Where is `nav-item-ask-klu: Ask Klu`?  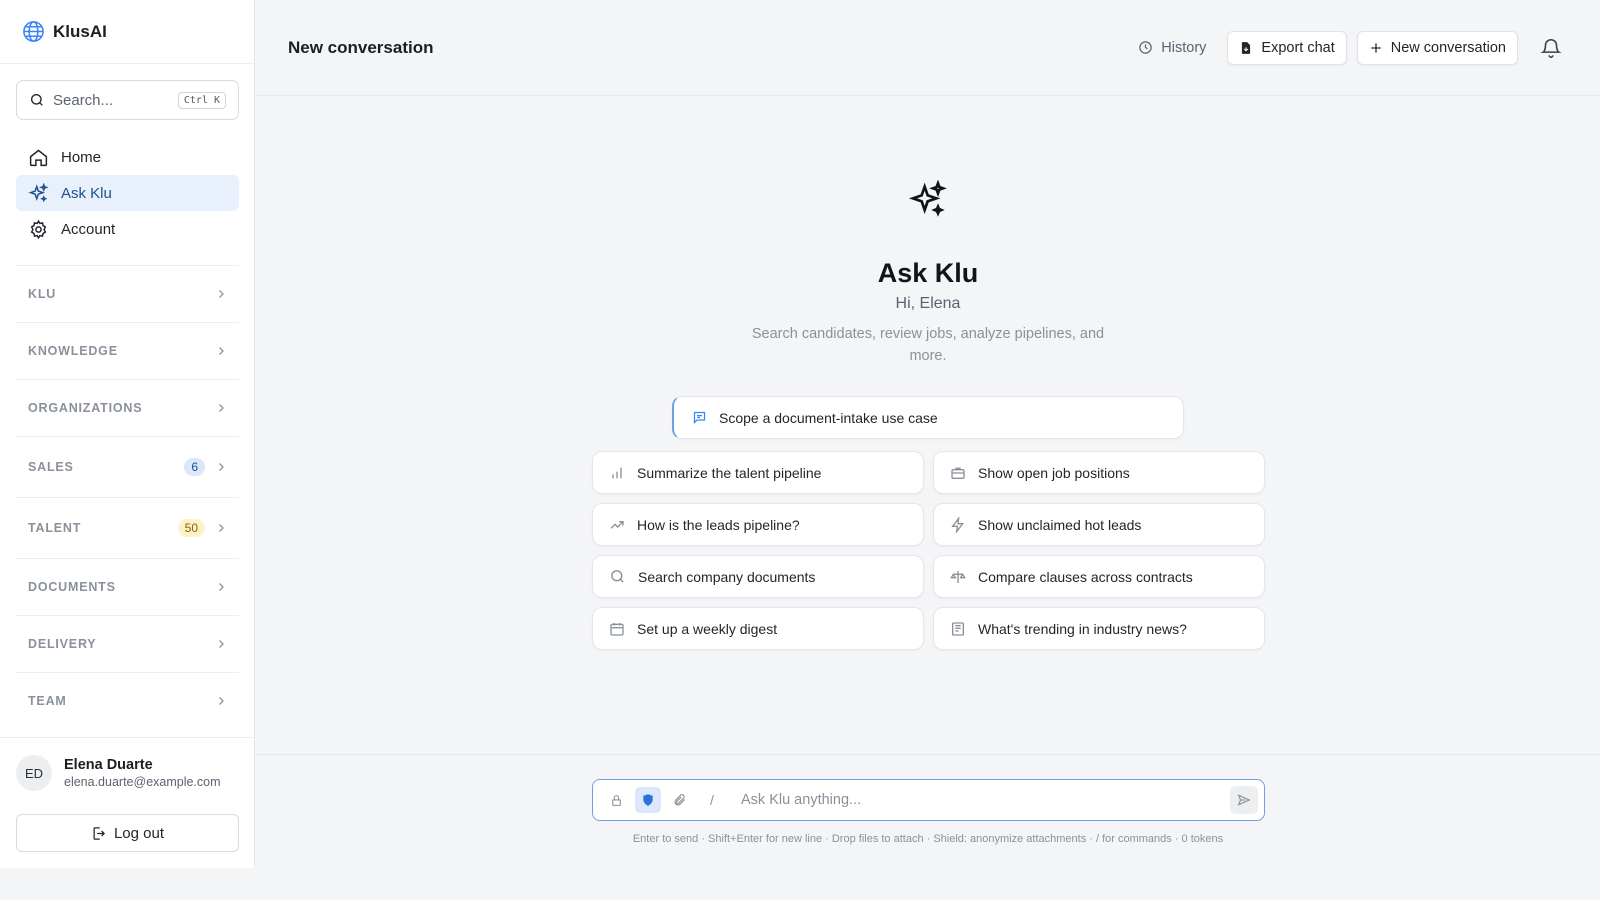
nav-item-ask-klu: Ask Klu is located at coordinates (127, 193).